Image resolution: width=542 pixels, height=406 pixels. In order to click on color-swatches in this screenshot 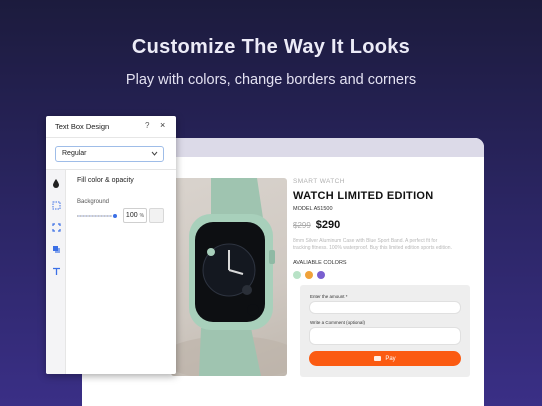, I will do `click(383, 275)`.